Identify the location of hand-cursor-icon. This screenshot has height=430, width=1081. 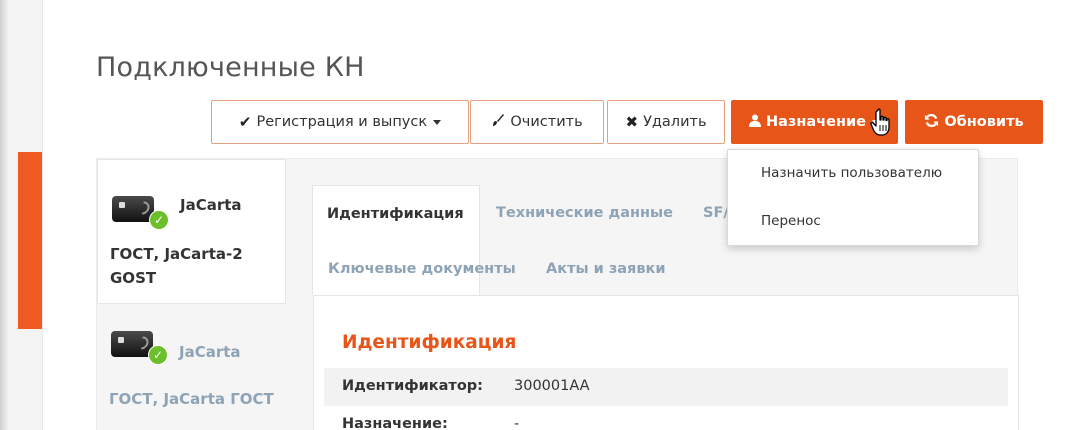
(883, 123).